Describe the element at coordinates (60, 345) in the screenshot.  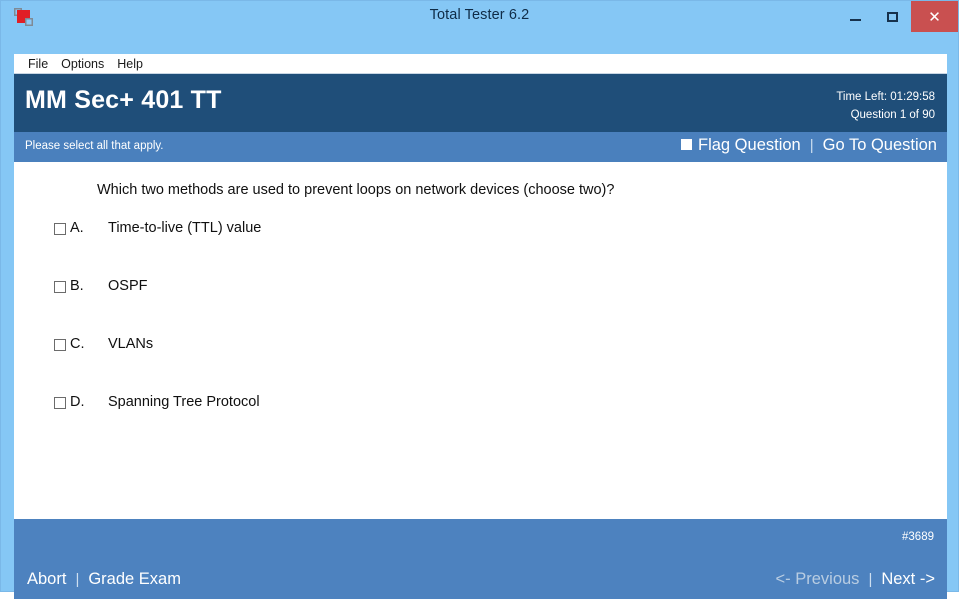
I see `answer-checkbox-c` at that location.